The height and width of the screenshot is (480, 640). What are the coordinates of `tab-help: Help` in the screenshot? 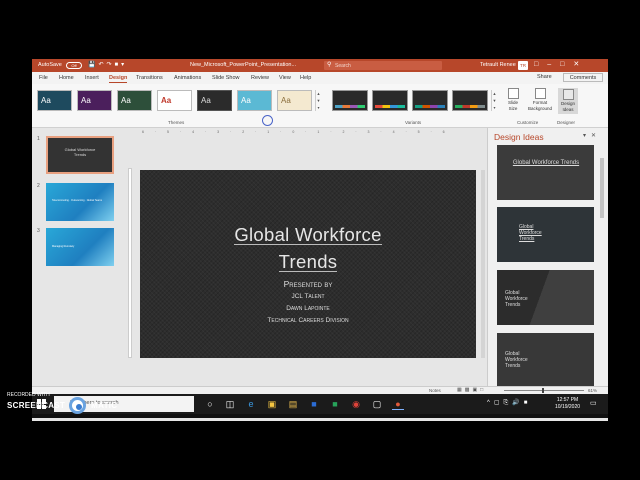 It's located at (305, 78).